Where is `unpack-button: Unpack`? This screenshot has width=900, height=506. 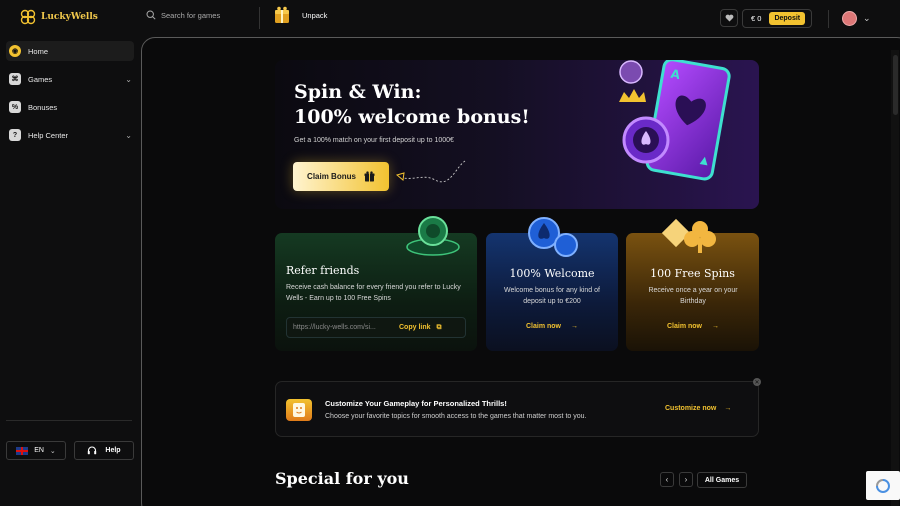 unpack-button: Unpack is located at coordinates (300, 15).